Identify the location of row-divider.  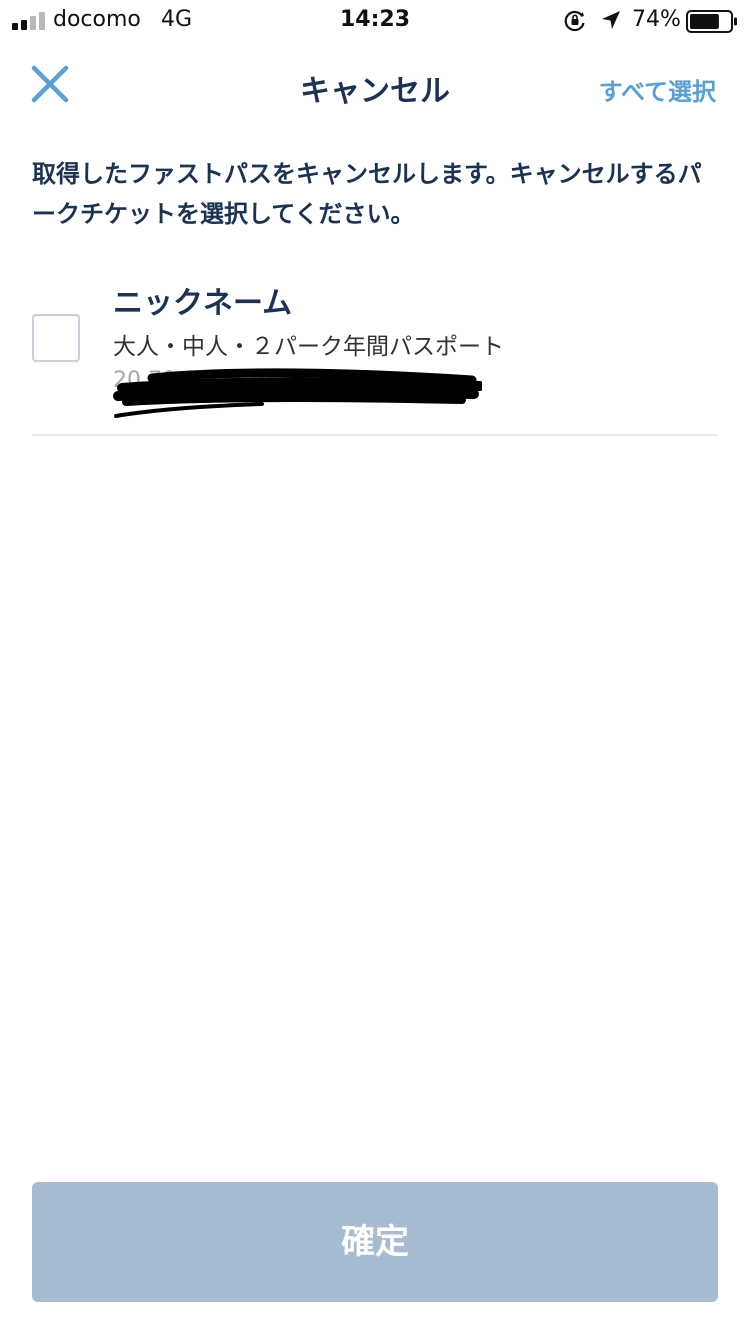
(375, 435).